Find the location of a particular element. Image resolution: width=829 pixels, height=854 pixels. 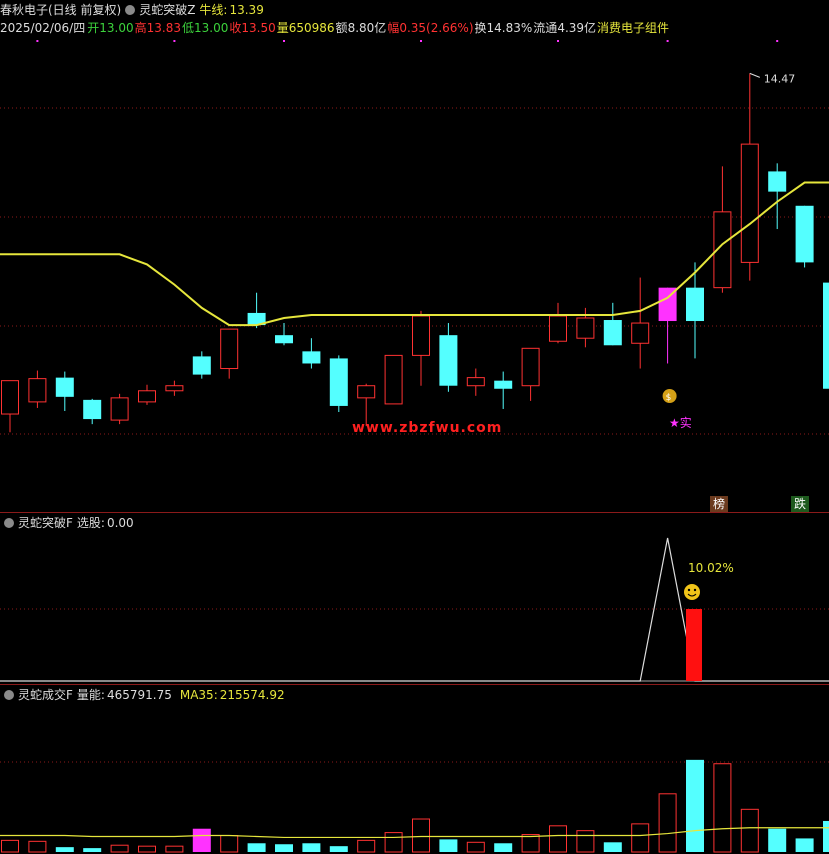

signal-pct-label: 10.02% is located at coordinates (711, 568).